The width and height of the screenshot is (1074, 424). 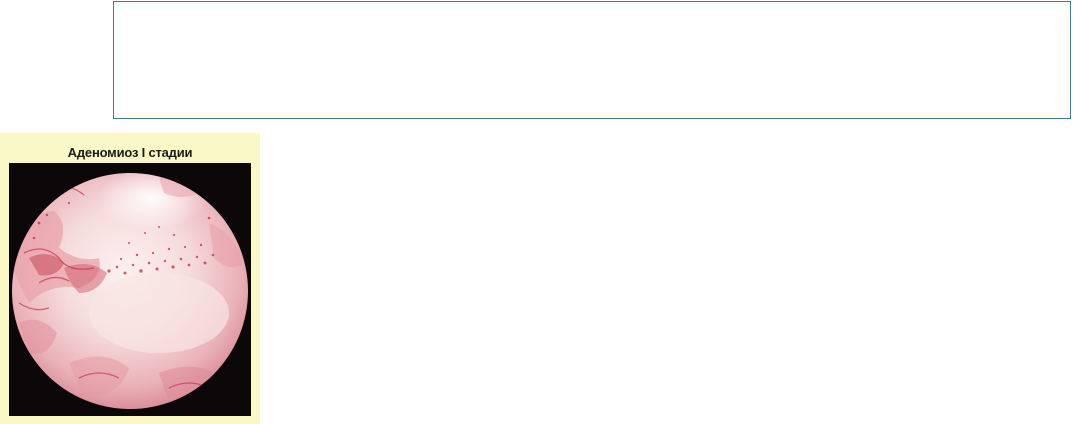 I want to click on figure-caption: Аденомиоз I стадии, so click(x=130, y=152).